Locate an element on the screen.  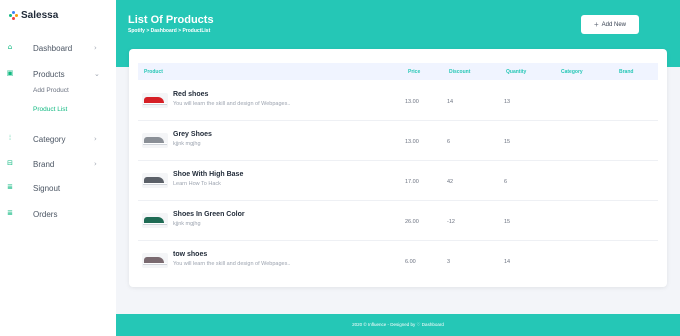
column-header-category: Category is located at coordinates (572, 72).